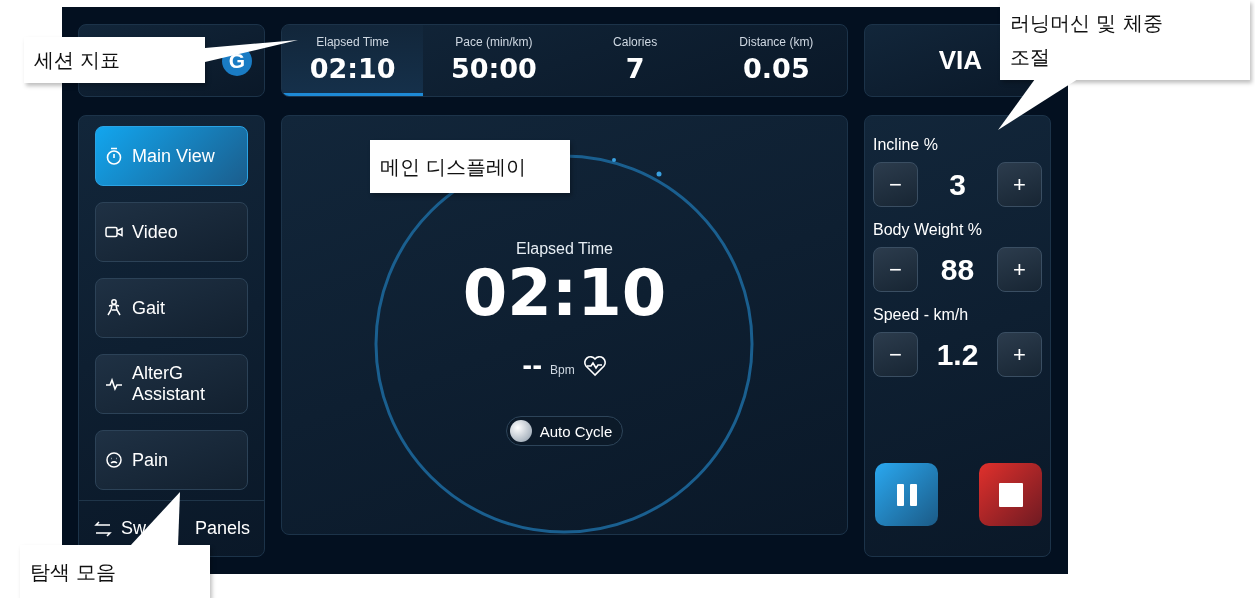  What do you see at coordinates (776, 41) in the screenshot?
I see `metric-label: Distance (km)` at bounding box center [776, 41].